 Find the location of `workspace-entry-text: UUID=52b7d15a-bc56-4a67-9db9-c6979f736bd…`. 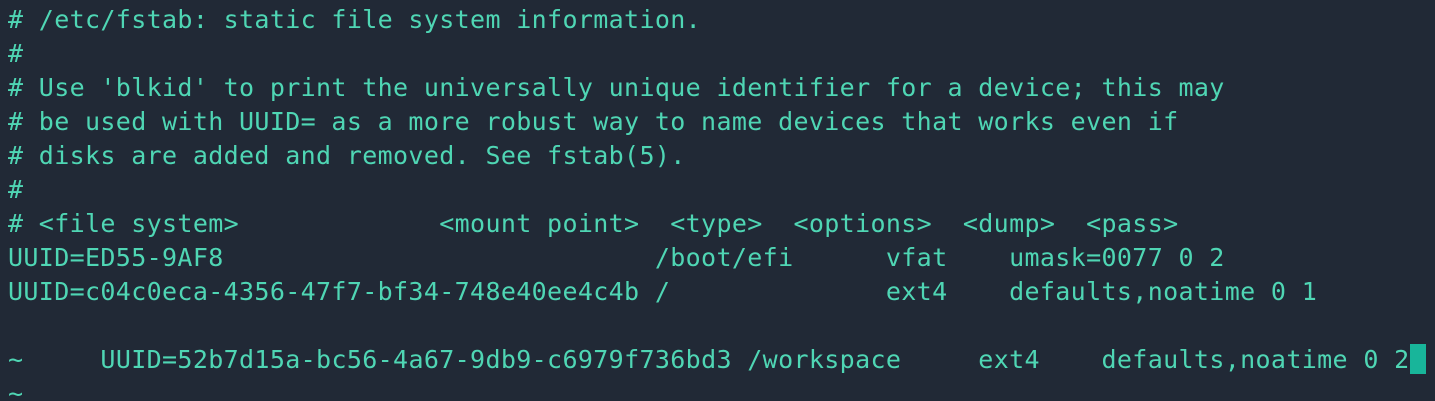

workspace-entry-text: UUID=52b7d15a-bc56-4a67-9db9-c6979f736bd… is located at coordinates (754, 359).